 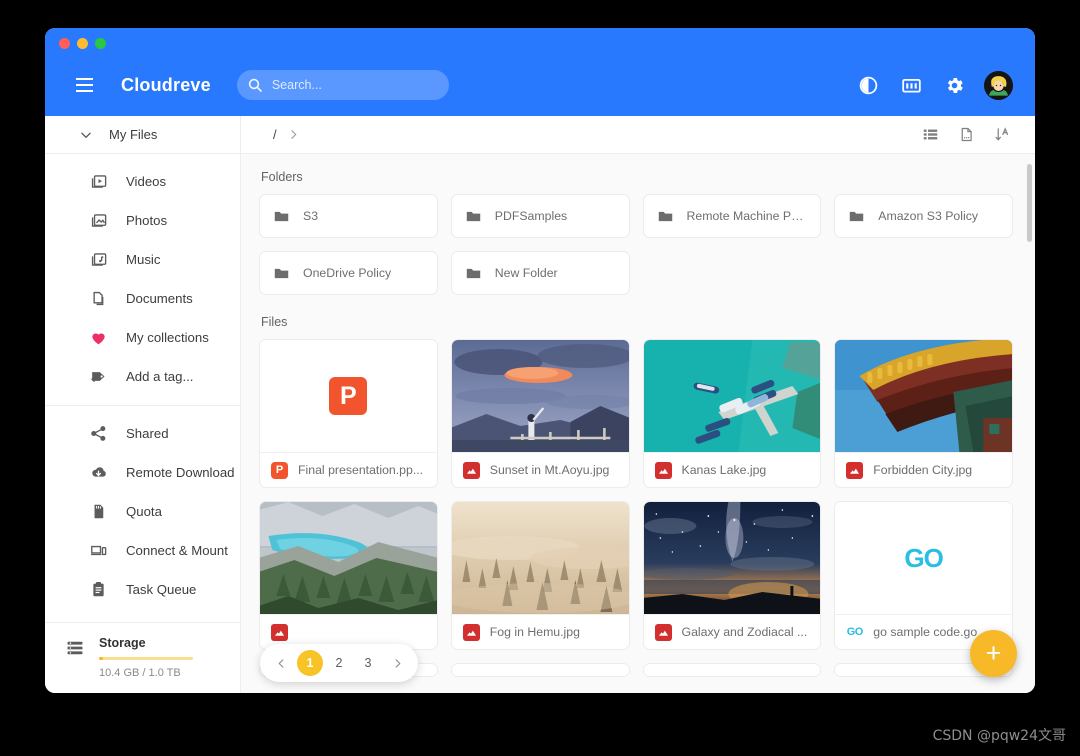 What do you see at coordinates (732, 413) in the screenshot?
I see `file-card: Kanas Lake.jpg` at bounding box center [732, 413].